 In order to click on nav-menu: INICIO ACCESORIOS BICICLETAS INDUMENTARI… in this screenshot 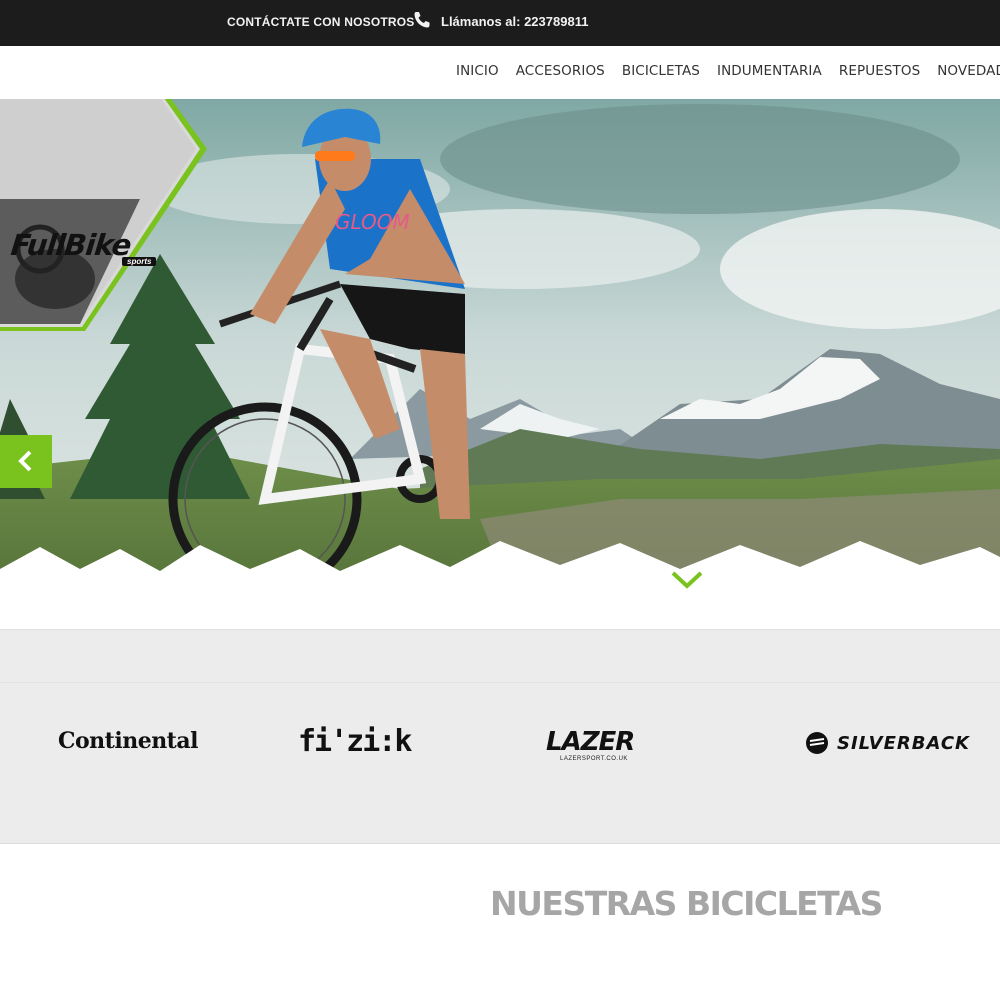, I will do `click(728, 71)`.